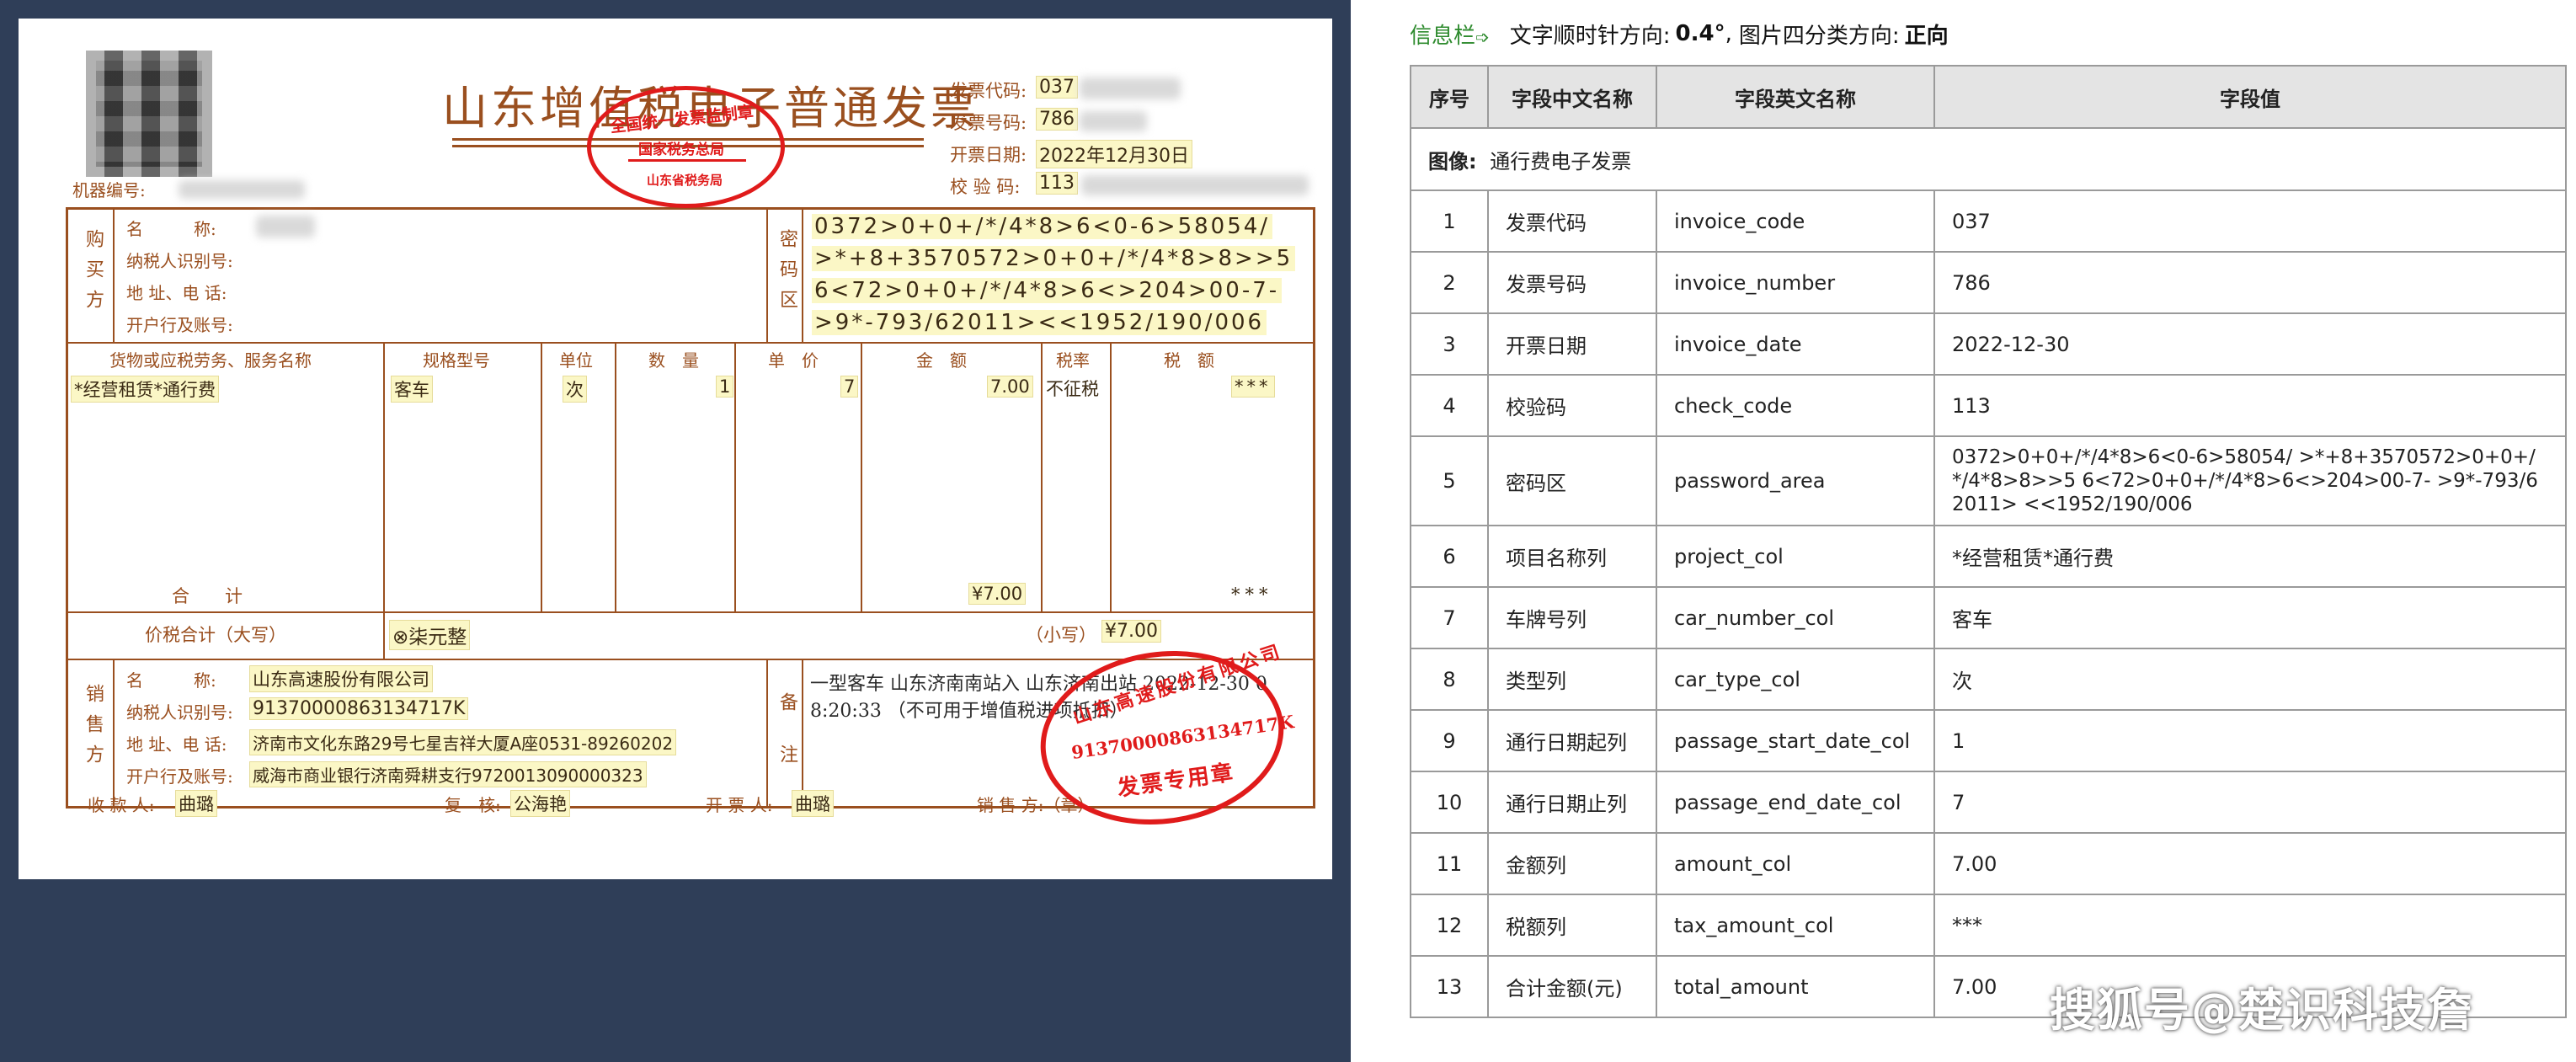 Image resolution: width=2576 pixels, height=1062 pixels. I want to click on row-qty: 1, so click(725, 387).